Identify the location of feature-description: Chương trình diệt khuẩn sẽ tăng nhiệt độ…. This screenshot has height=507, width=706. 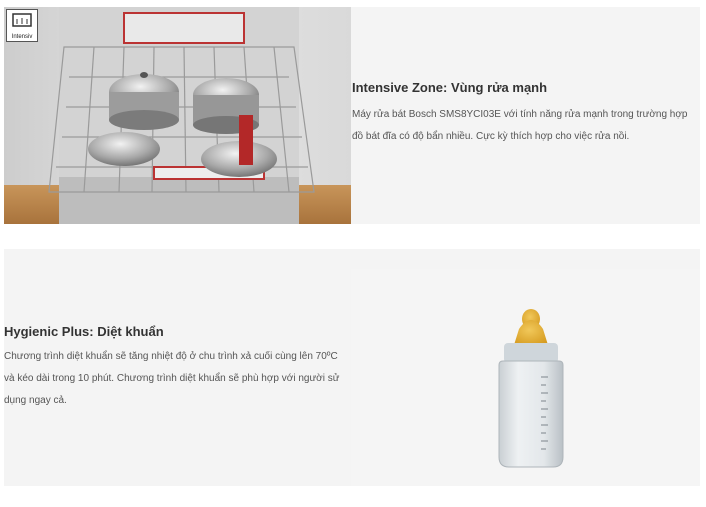
(172, 378).